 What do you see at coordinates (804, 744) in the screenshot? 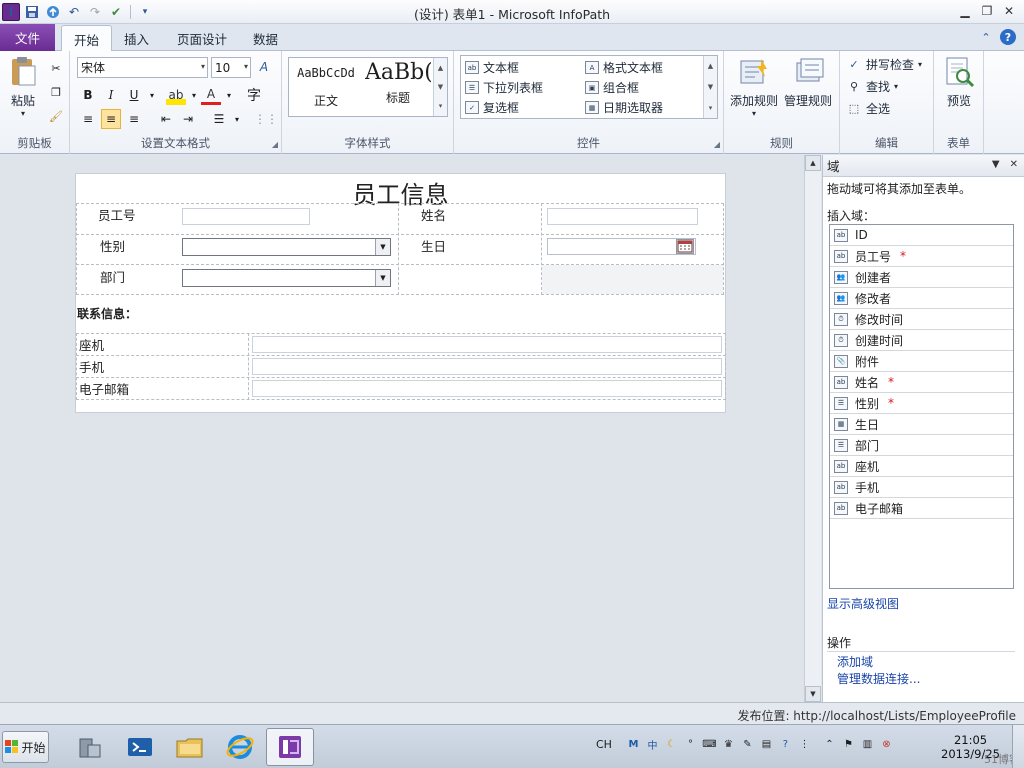
I see `tray-expand-icon: ⋮` at bounding box center [804, 744].